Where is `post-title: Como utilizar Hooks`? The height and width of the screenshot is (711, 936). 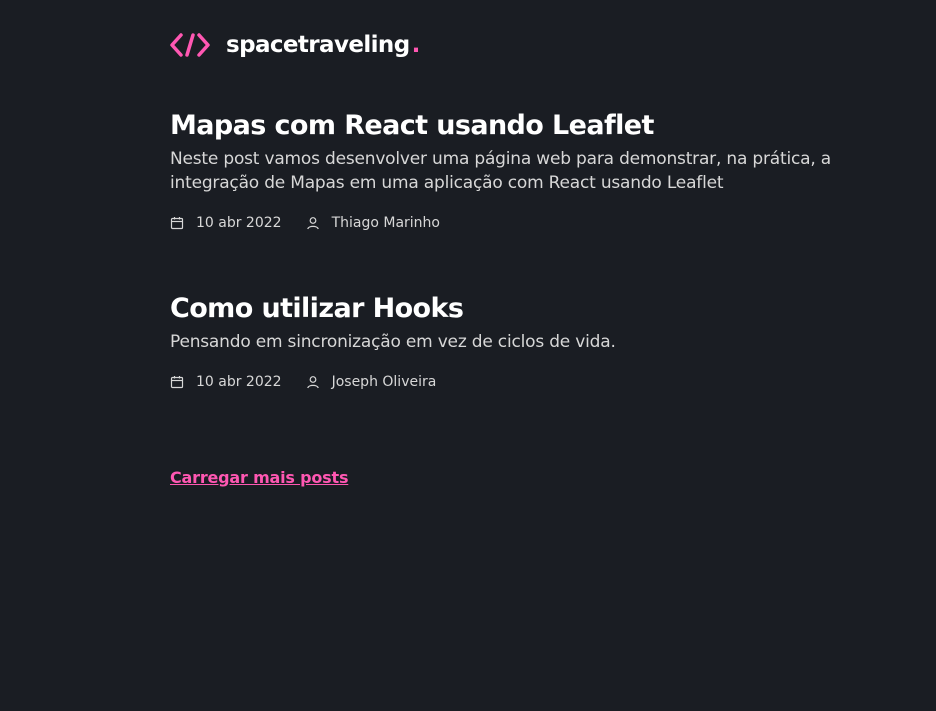
post-title: Como utilizar Hooks is located at coordinates (520, 309).